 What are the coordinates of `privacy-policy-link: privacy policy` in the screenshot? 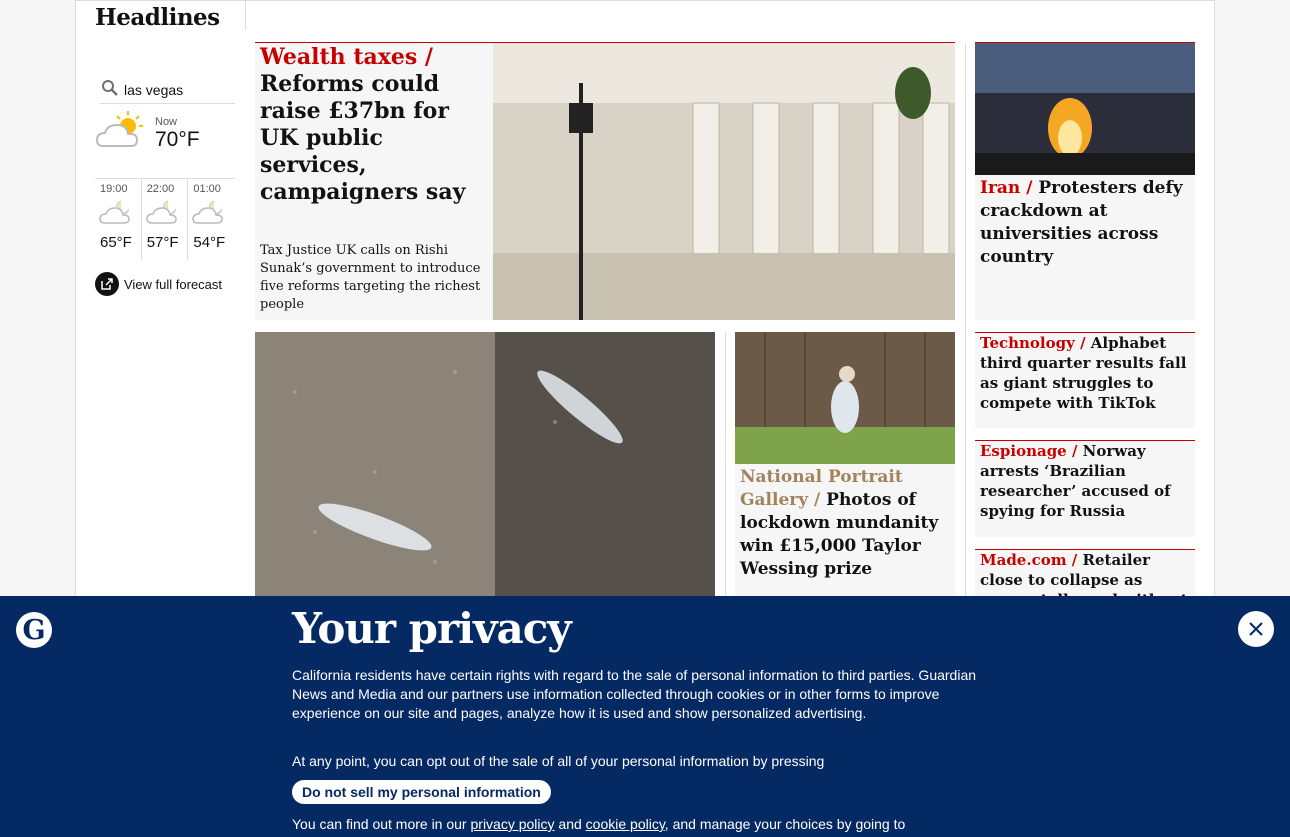 It's located at (513, 824).